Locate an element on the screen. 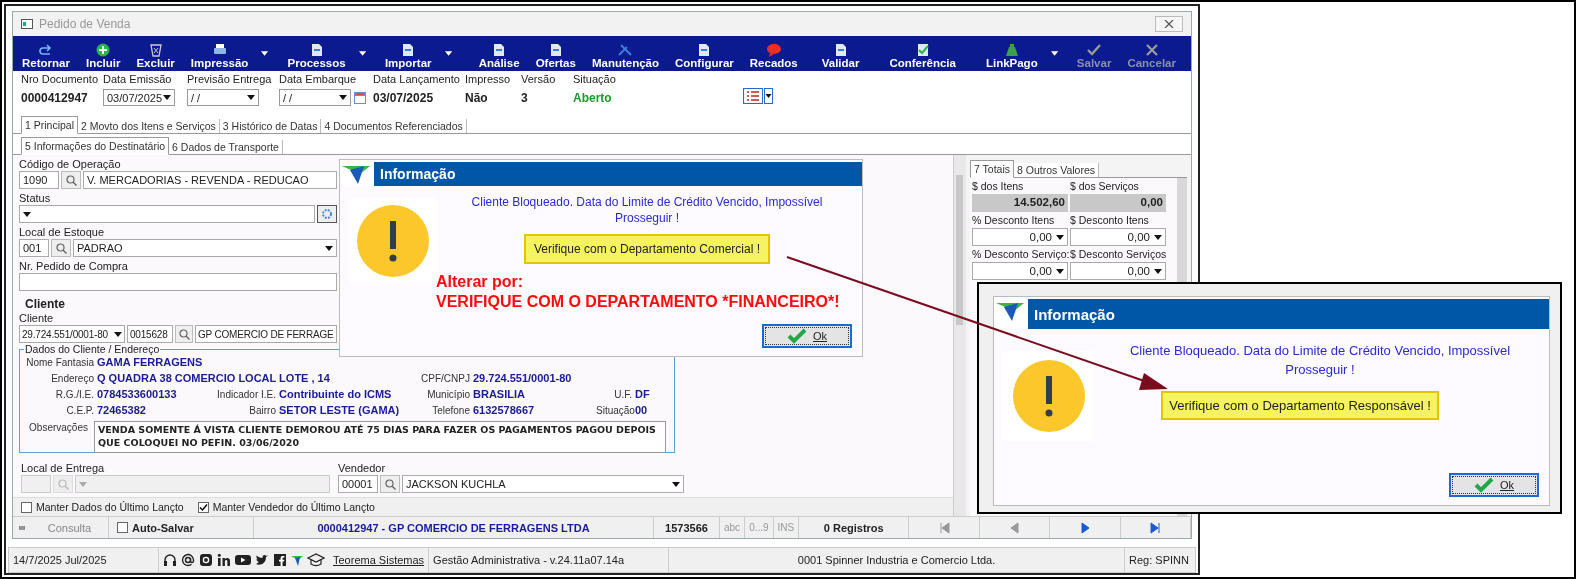 This screenshot has width=1576, height=579. field-value: 0784533600133 is located at coordinates (137, 394).